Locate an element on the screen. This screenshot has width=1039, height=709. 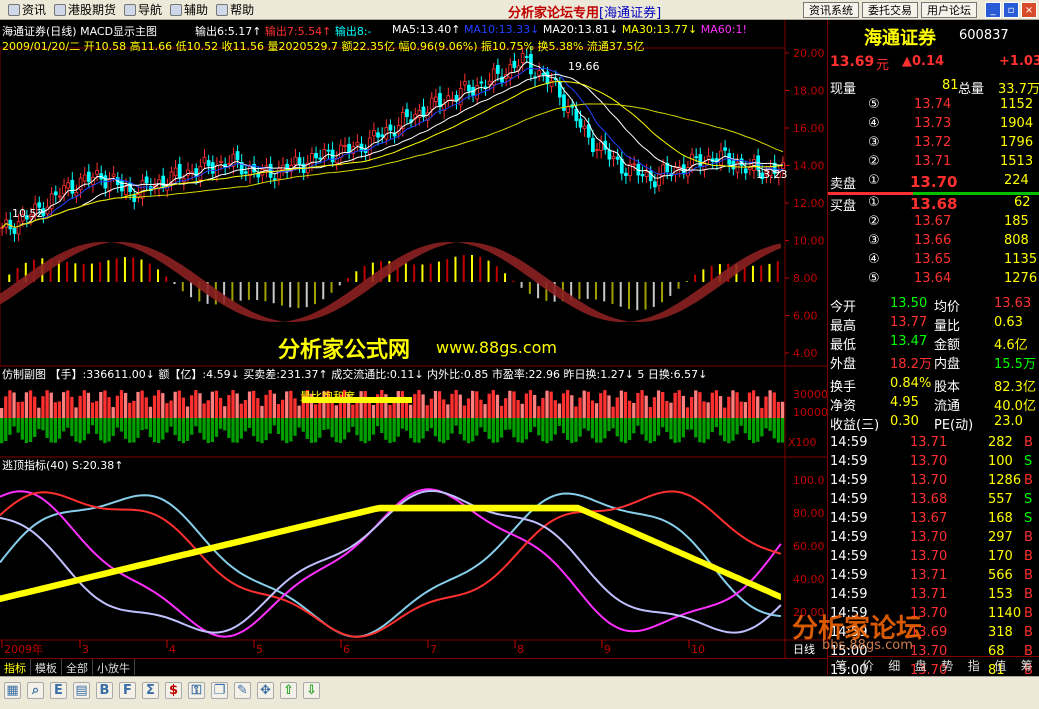
date-label: 9 is located at coordinates (607, 649).